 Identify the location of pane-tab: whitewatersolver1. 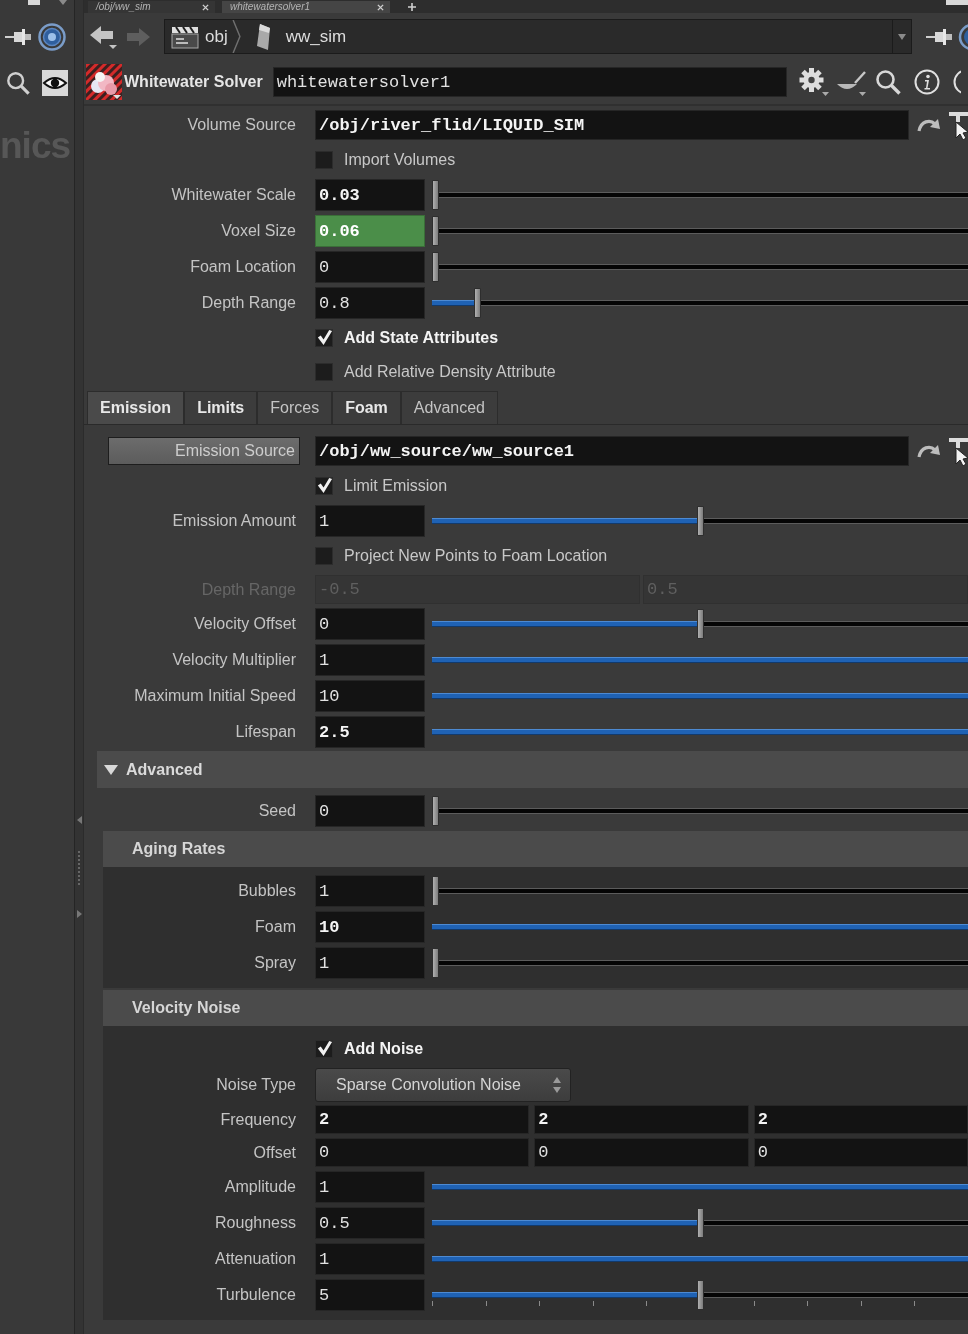
(306, 7).